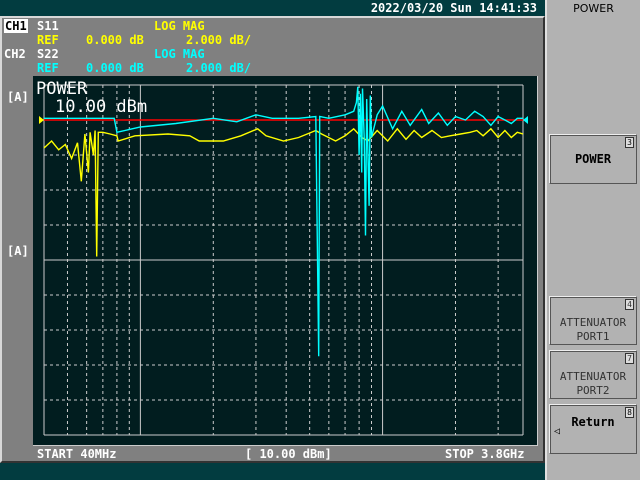 This screenshot has height=480, width=640. What do you see at coordinates (288, 454) in the screenshot?
I see `center-power: [ 10.00 dBm]` at bounding box center [288, 454].